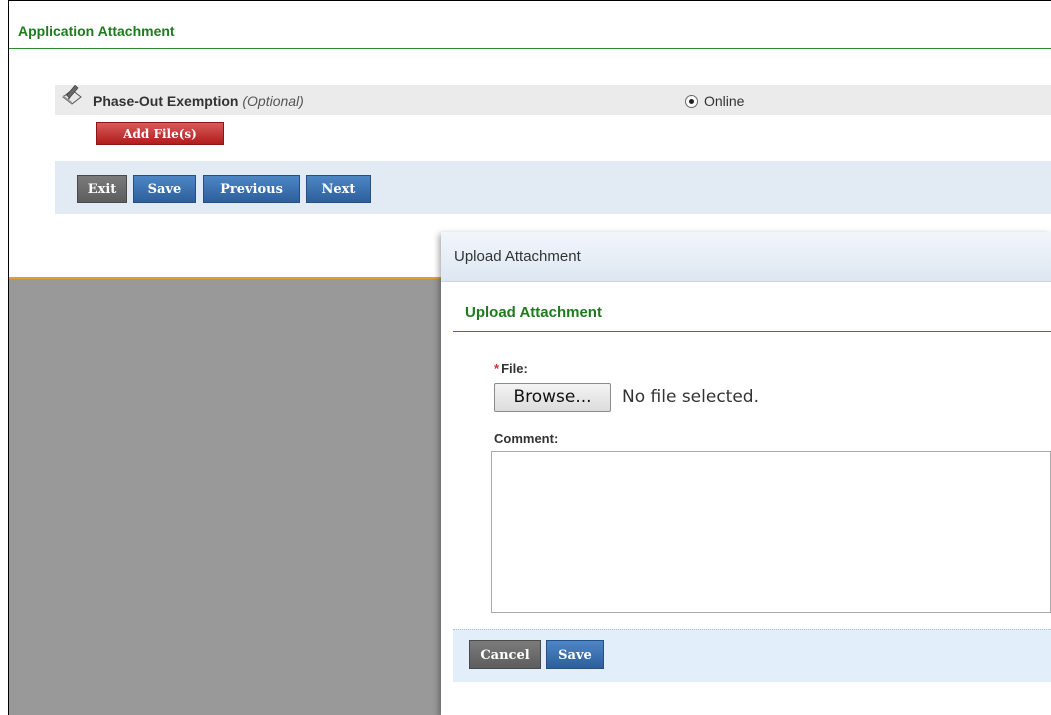 The image size is (1051, 715). I want to click on save-button: Save, so click(164, 189).